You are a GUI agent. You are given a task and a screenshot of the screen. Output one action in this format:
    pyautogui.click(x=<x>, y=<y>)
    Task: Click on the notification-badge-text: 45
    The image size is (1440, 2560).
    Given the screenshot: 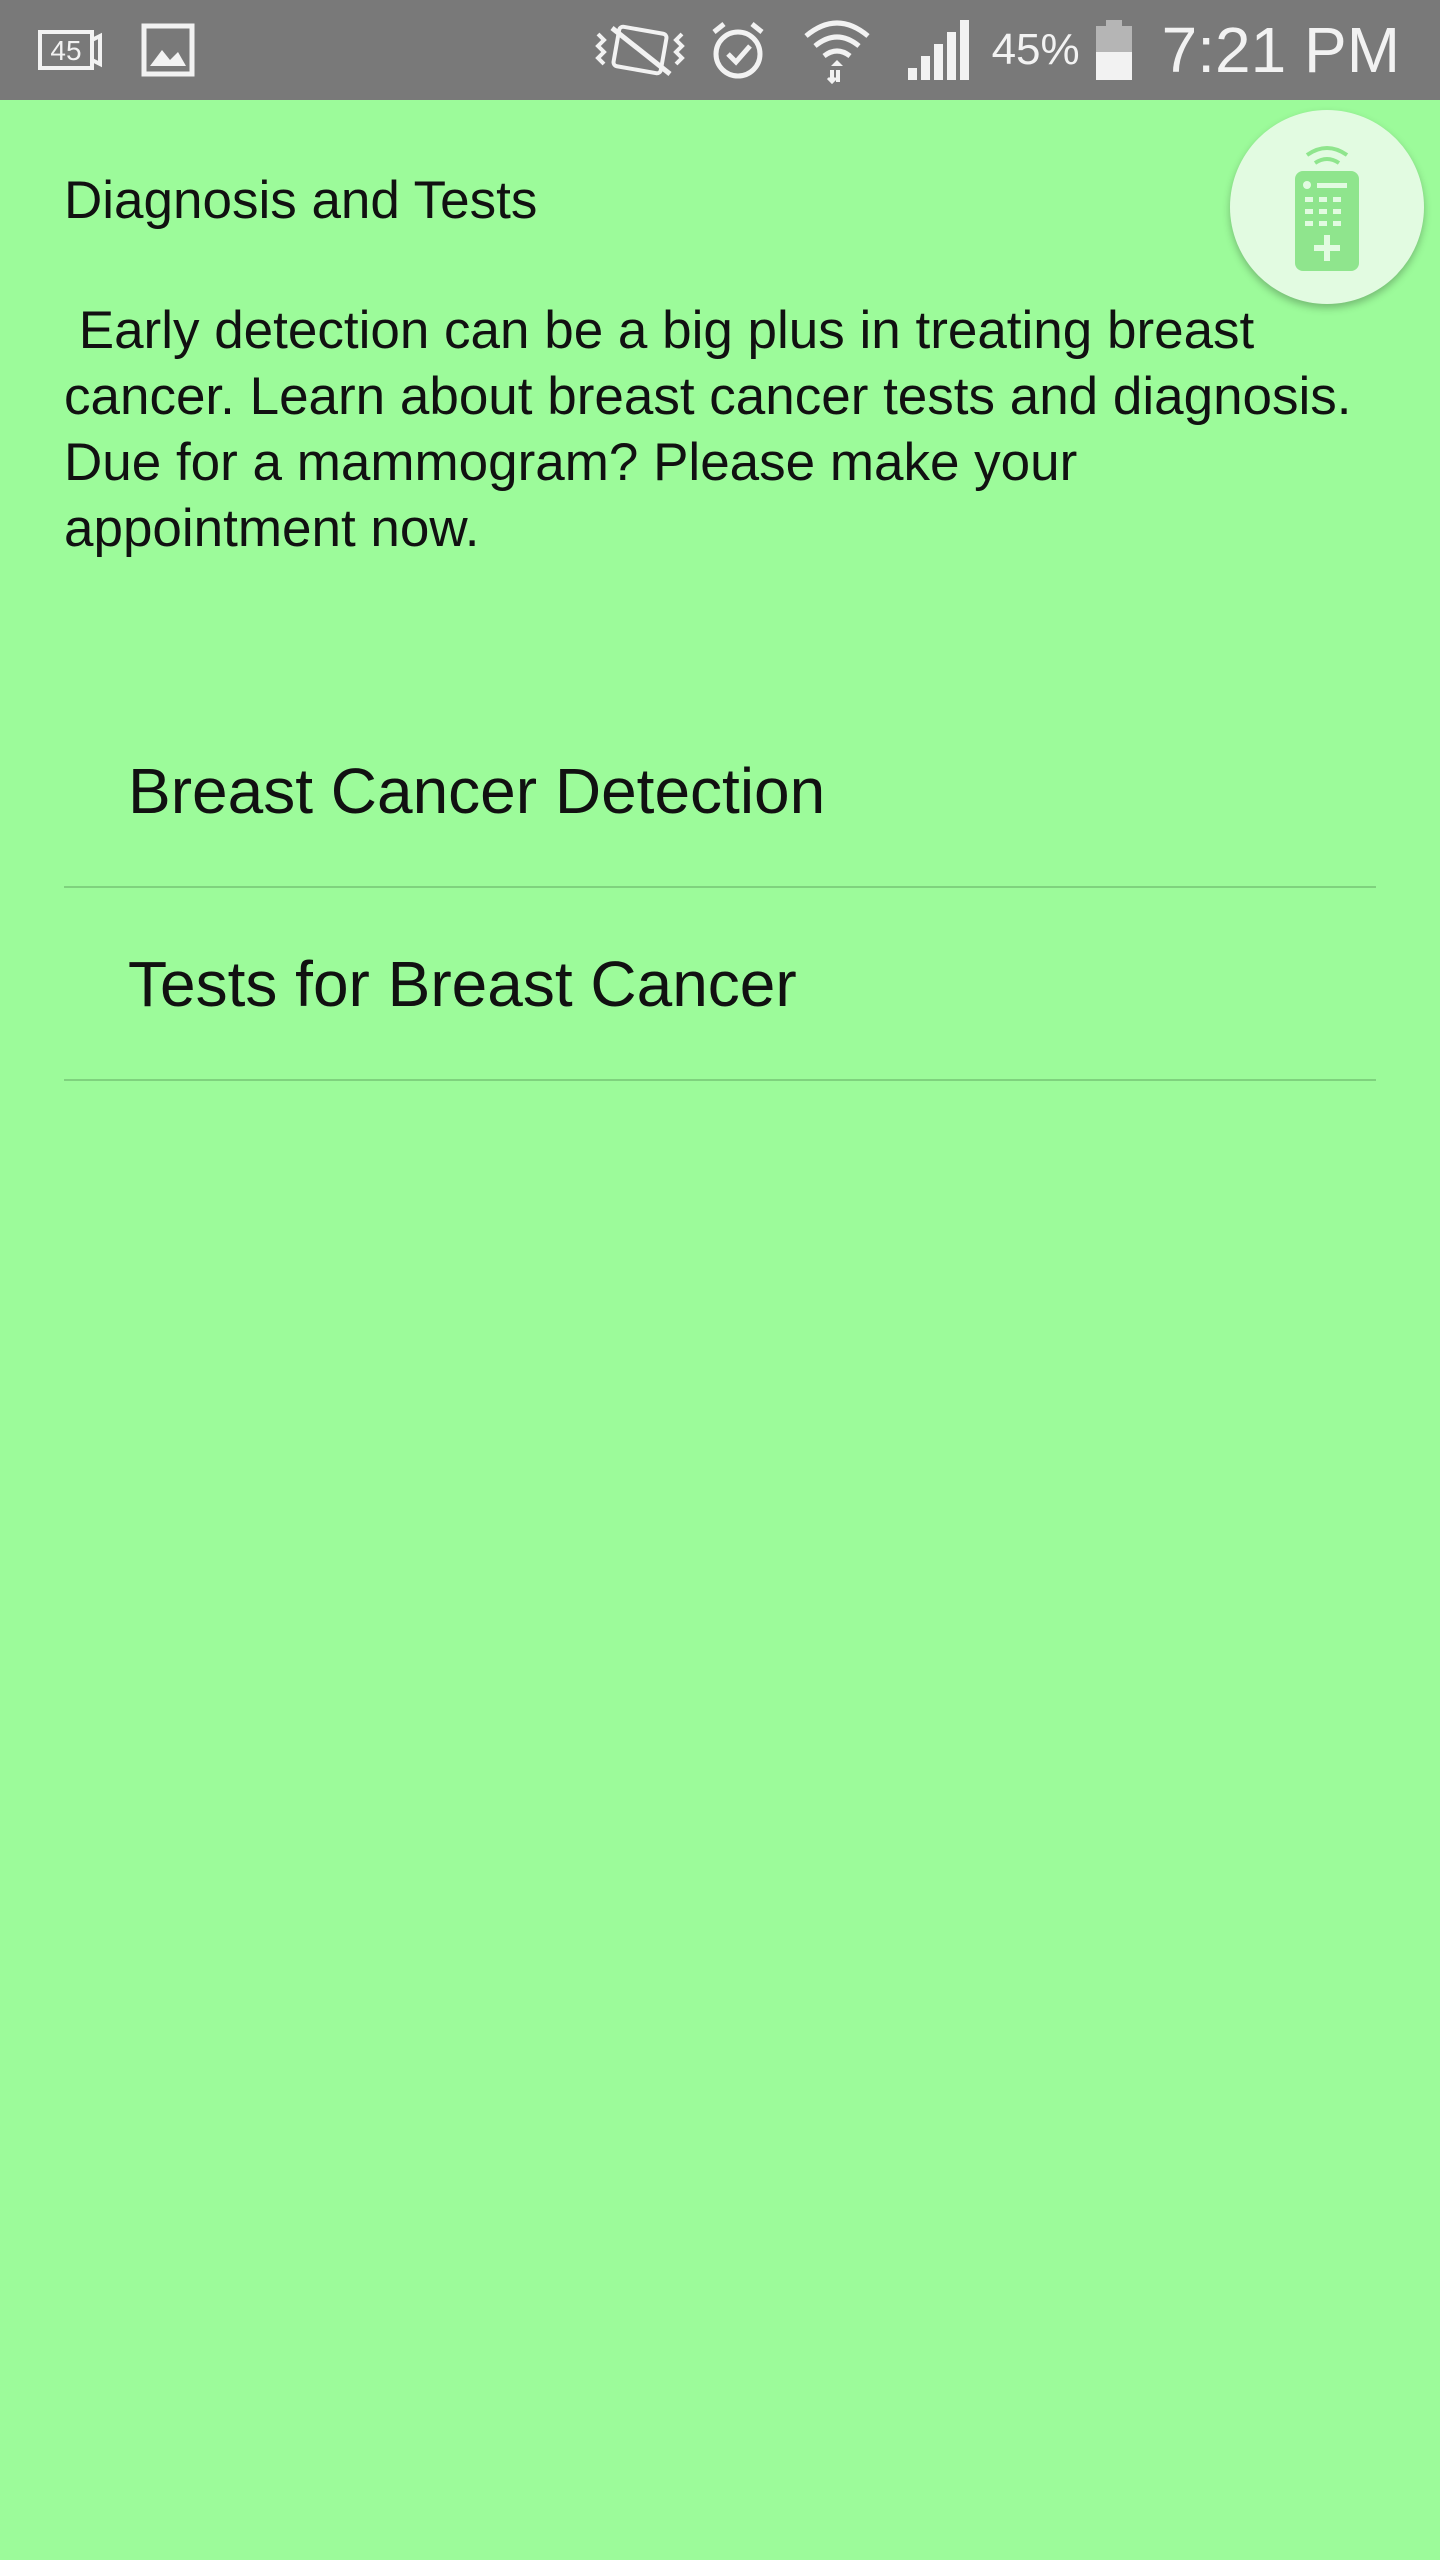 What is the action you would take?
    pyautogui.click(x=65, y=50)
    